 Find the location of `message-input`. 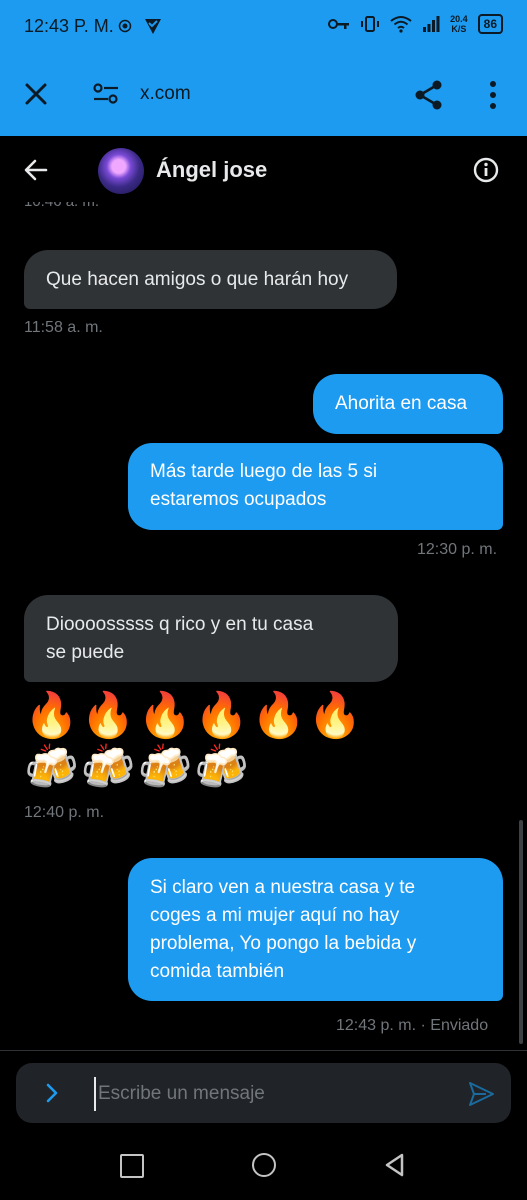

message-input is located at coordinates (277, 1094).